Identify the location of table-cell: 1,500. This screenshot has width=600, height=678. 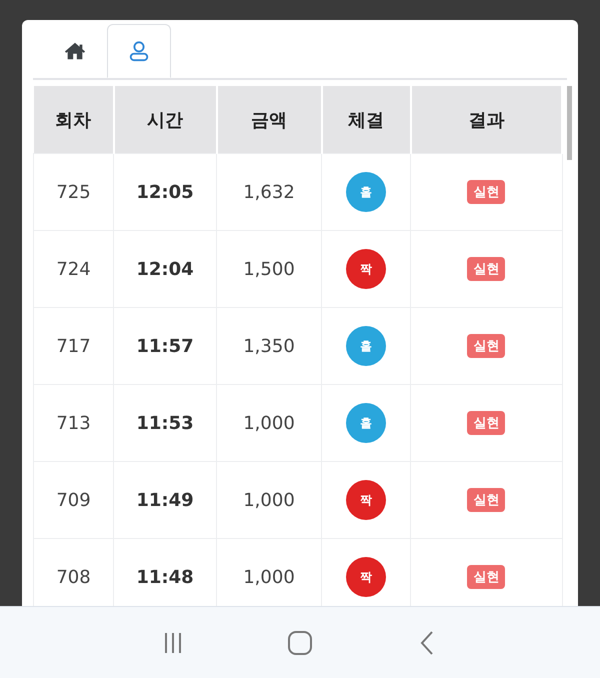
(269, 269).